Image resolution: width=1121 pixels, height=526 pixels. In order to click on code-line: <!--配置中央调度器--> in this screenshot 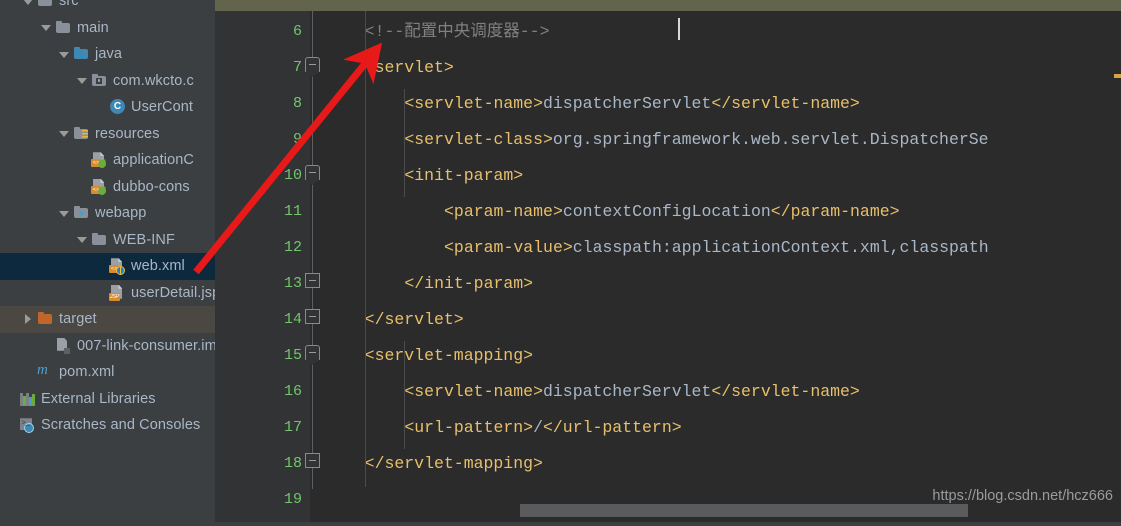, I will do `click(457, 32)`.